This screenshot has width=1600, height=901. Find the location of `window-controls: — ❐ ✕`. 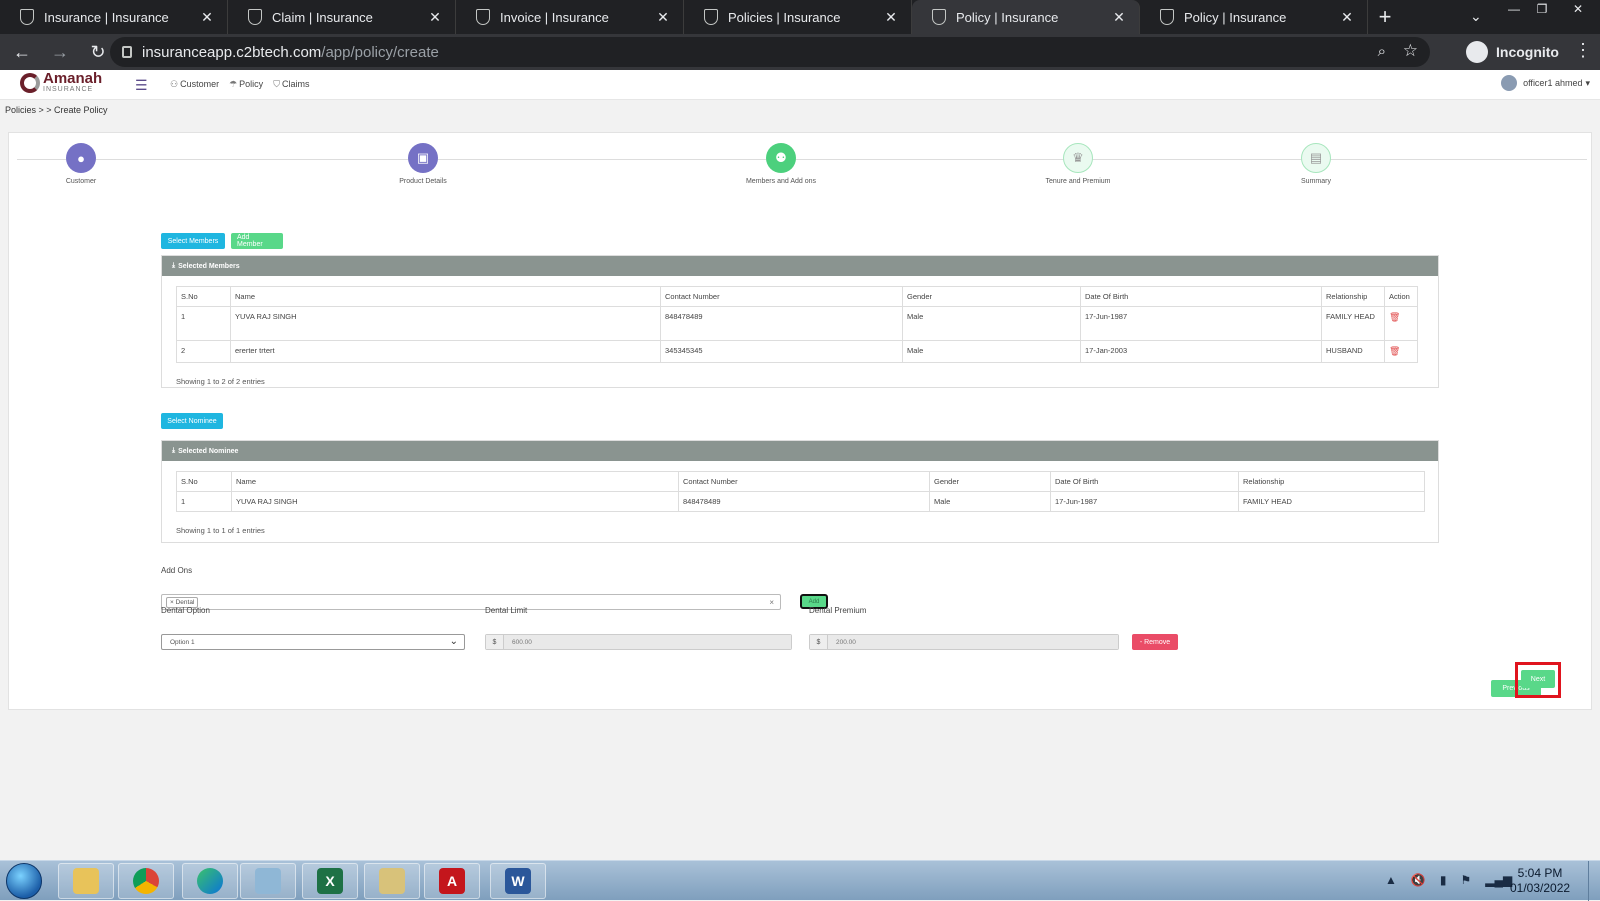

window-controls: — ❐ ✕ is located at coordinates (1550, 9).